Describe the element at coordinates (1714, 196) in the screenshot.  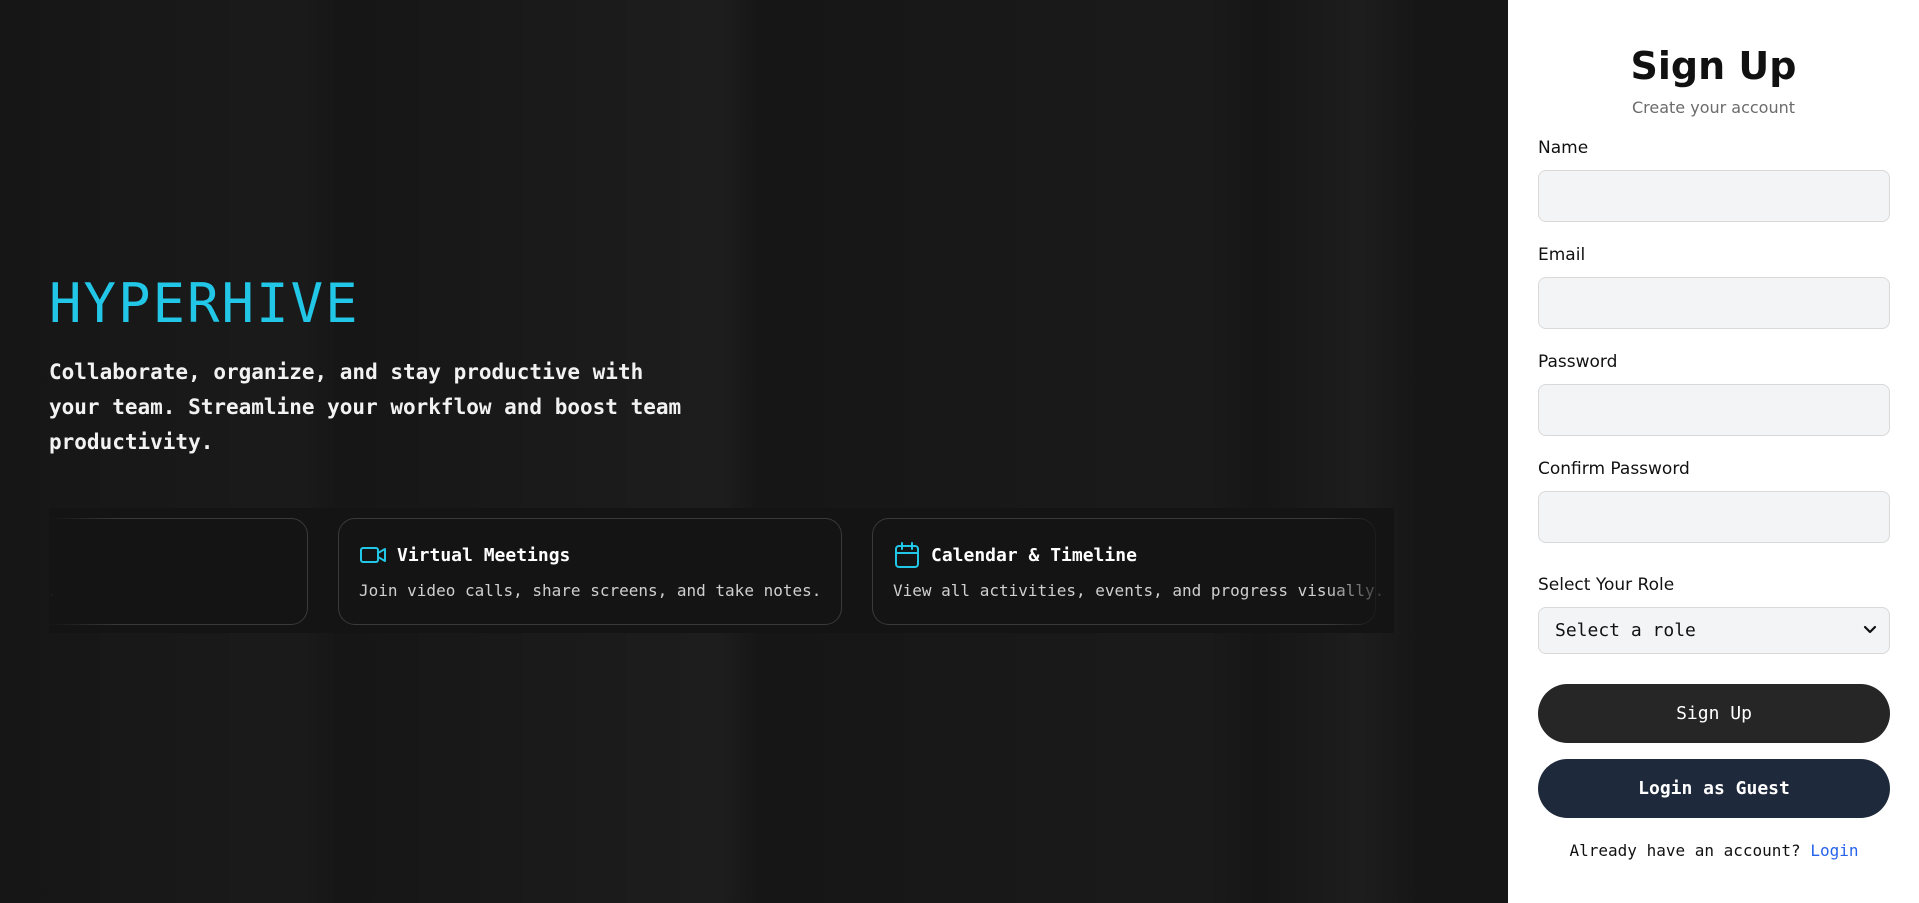
I see `name-input` at that location.